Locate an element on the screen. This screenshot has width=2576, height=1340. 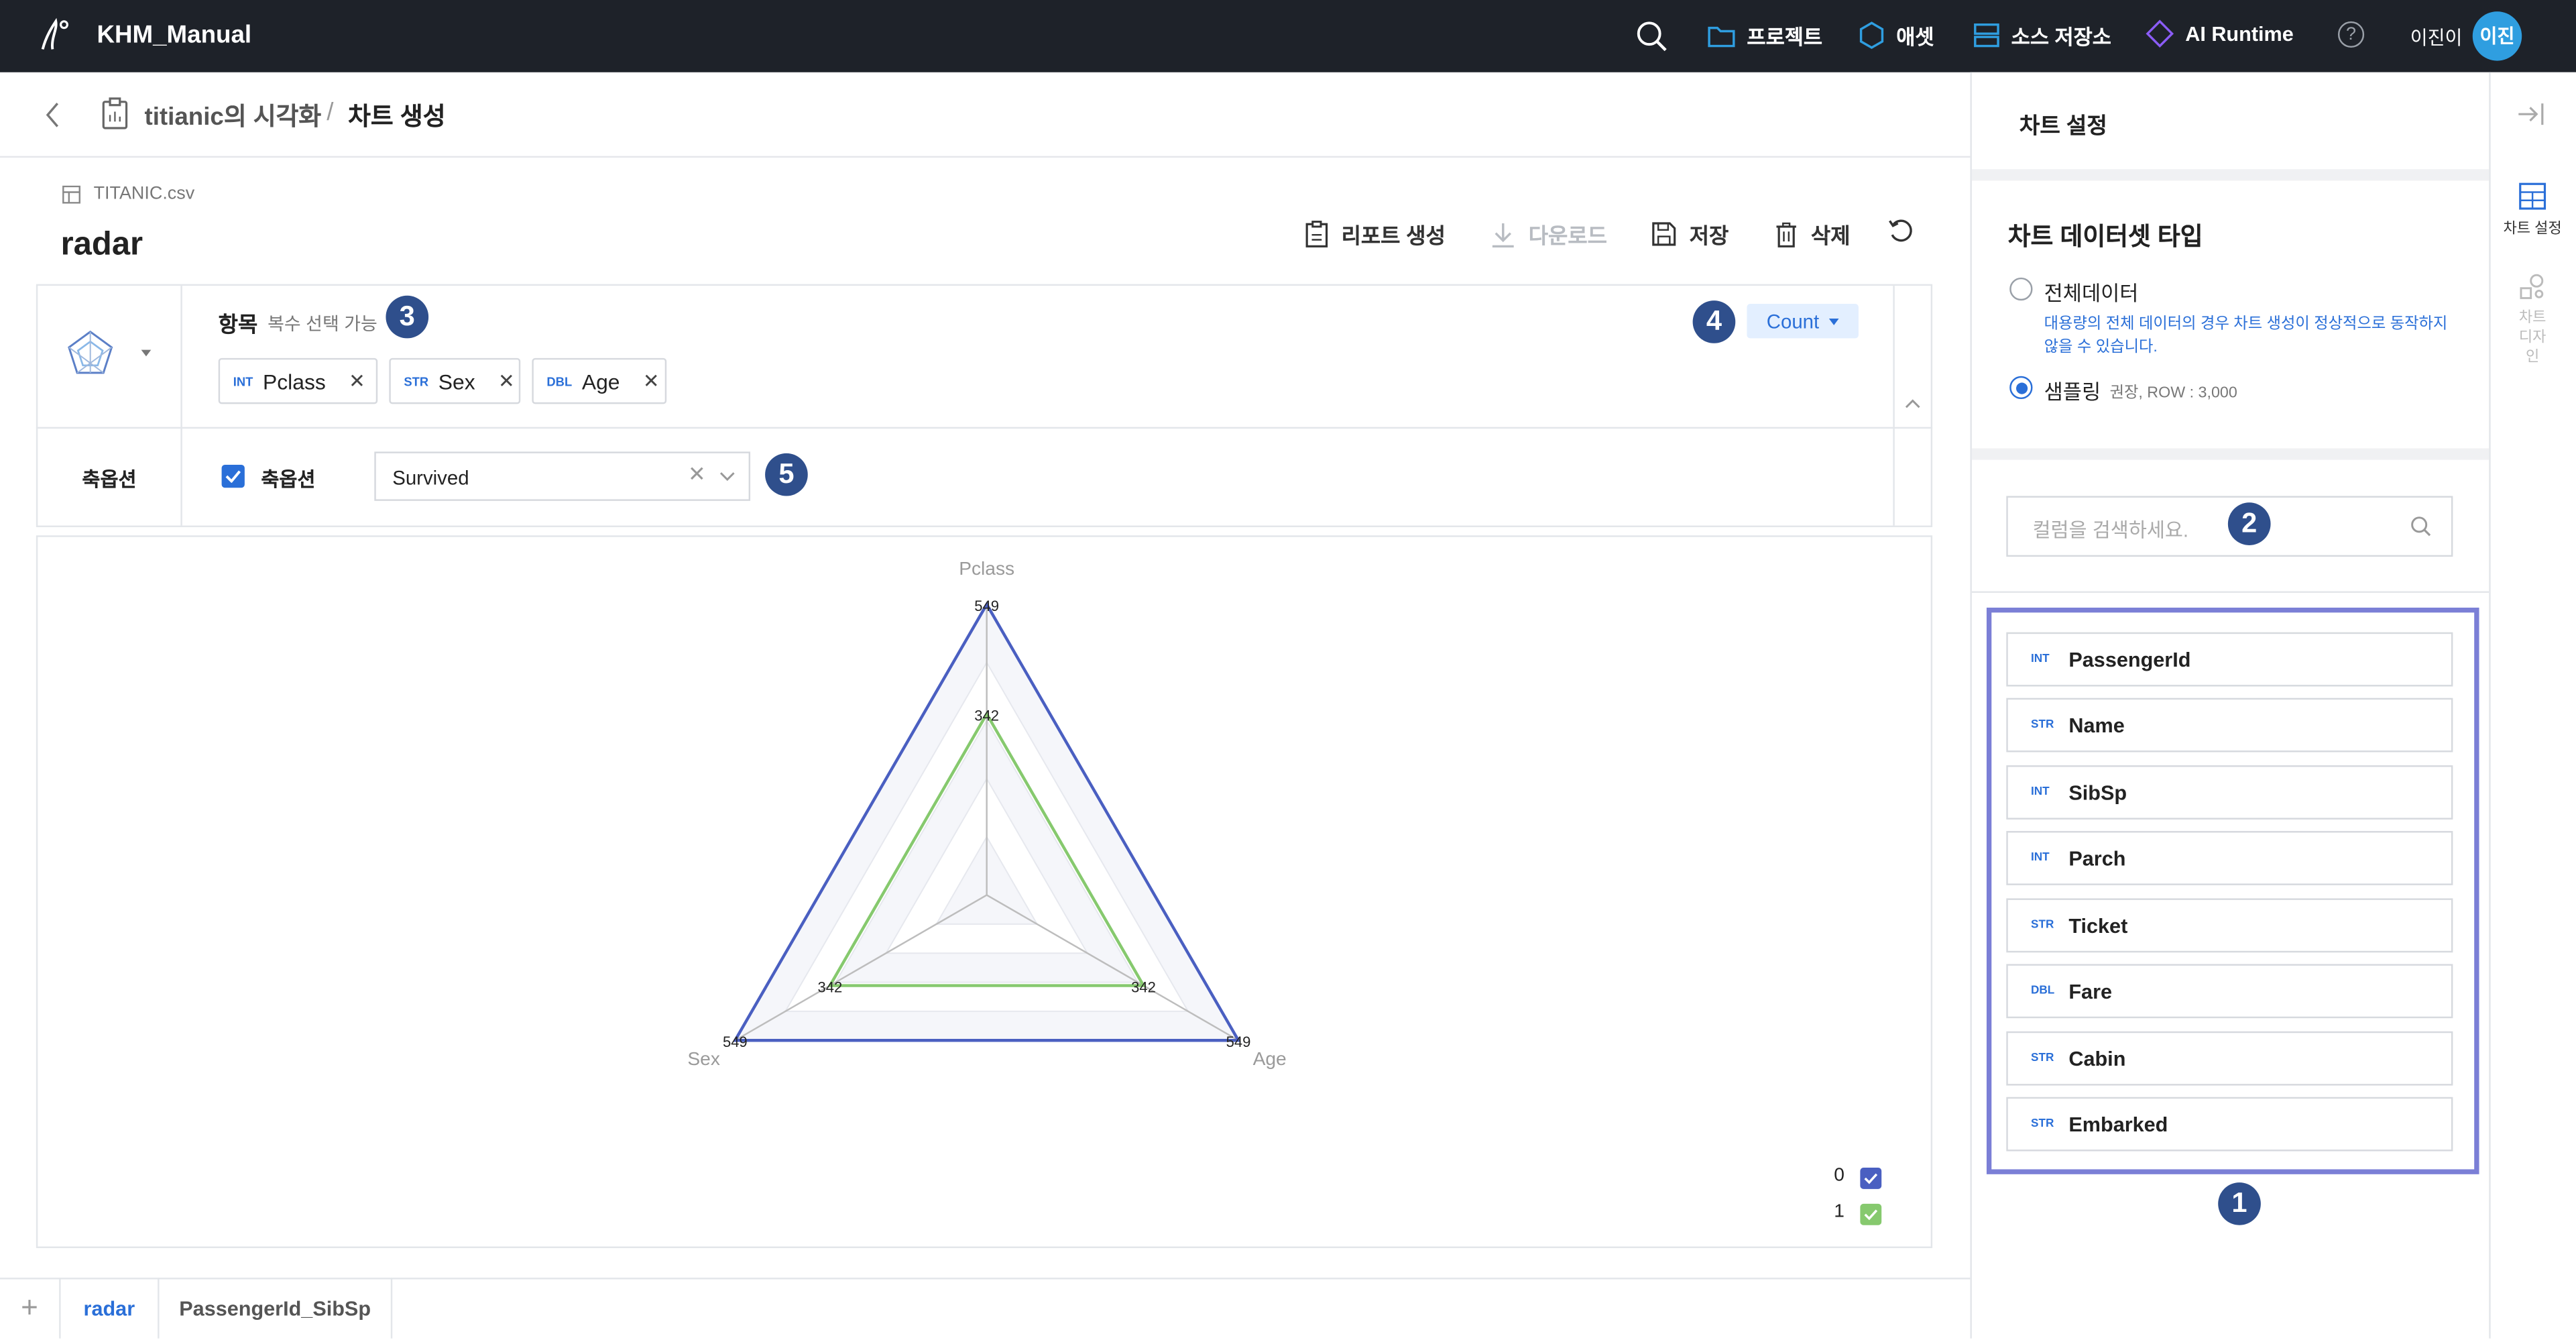
column-item: STR Ticket is located at coordinates (2229, 925).